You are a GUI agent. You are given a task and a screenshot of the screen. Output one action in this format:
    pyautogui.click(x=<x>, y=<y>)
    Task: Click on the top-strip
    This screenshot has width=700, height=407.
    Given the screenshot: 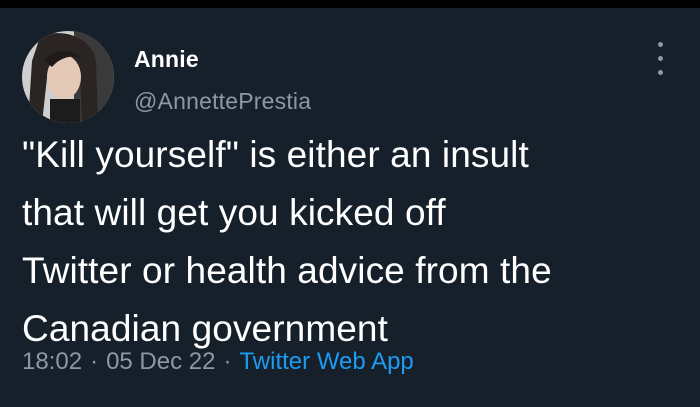 What is the action you would take?
    pyautogui.click(x=350, y=4)
    